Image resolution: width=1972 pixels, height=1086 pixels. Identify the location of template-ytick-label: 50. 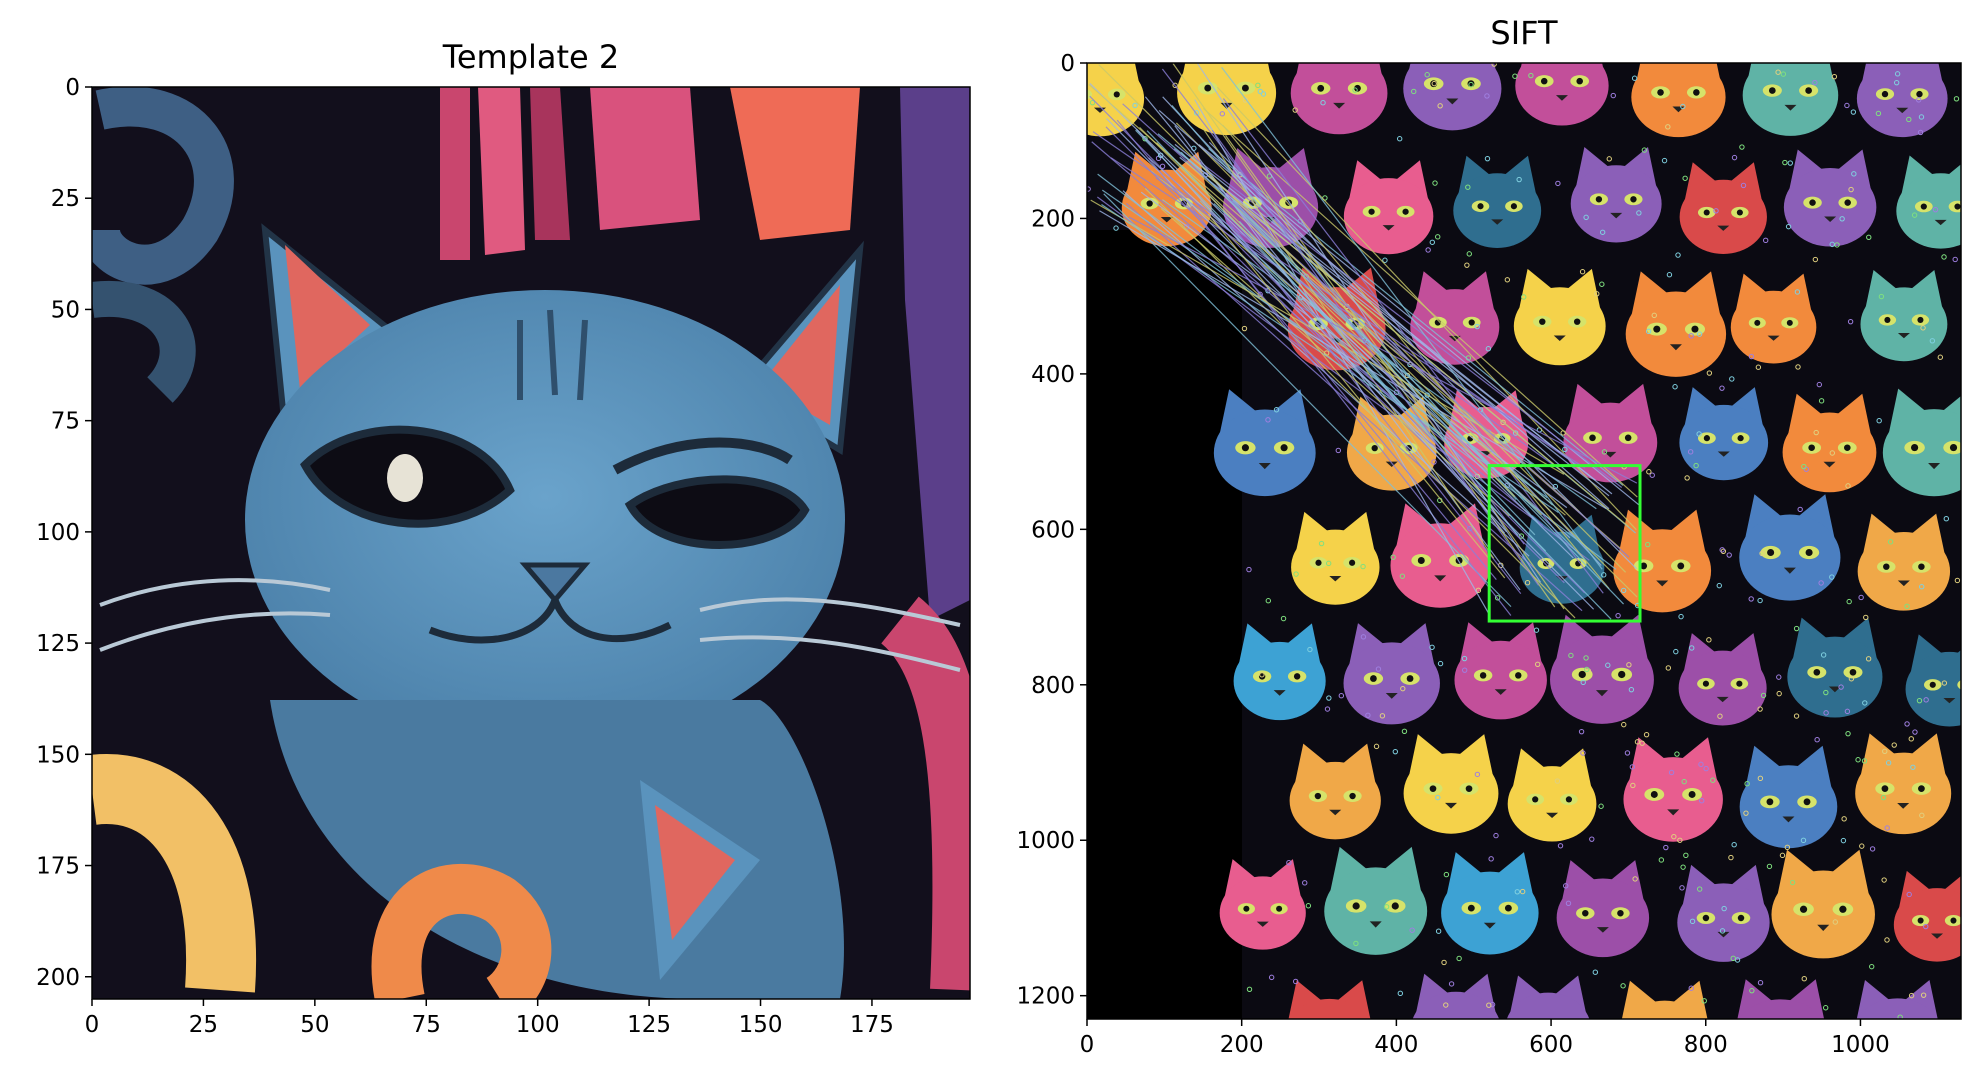
(65, 310).